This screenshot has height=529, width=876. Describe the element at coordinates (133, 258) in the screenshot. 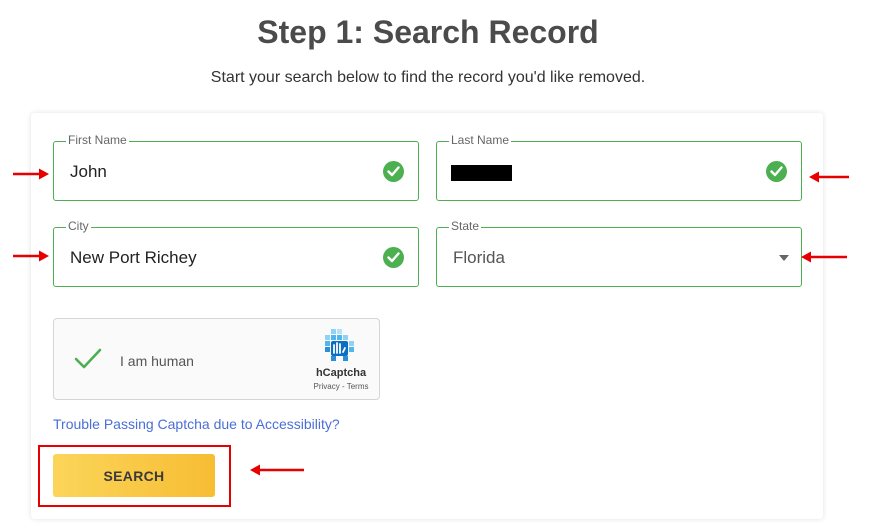

I see `city-value: New Port Richey` at that location.